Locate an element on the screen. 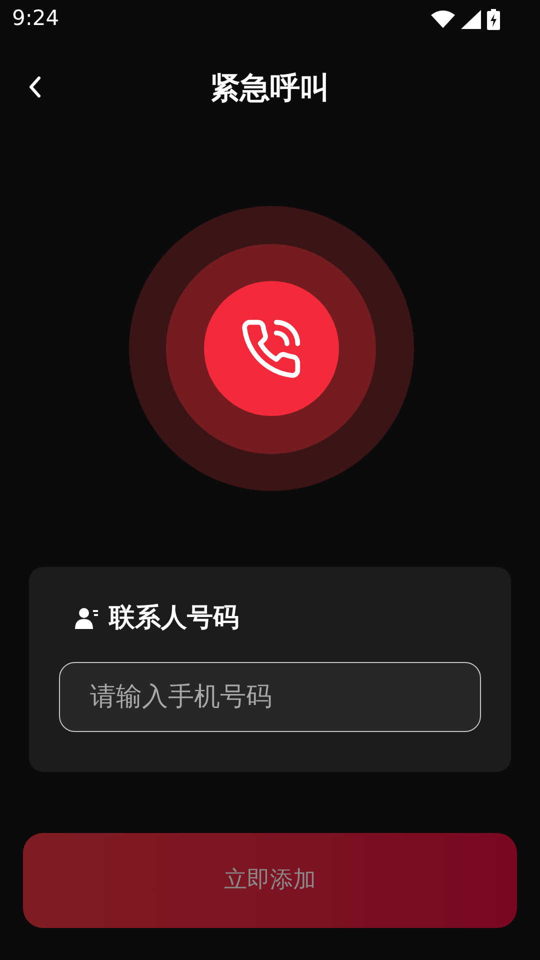 The height and width of the screenshot is (960, 540). contact-label: 联系人号码 is located at coordinates (174, 618).